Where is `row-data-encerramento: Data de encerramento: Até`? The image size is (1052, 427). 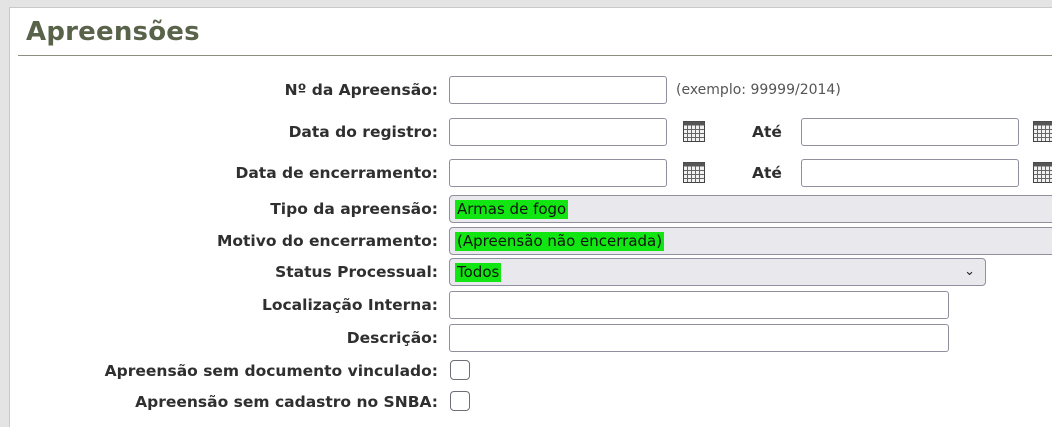 row-data-encerramento: Data de encerramento: Até is located at coordinates (526, 173).